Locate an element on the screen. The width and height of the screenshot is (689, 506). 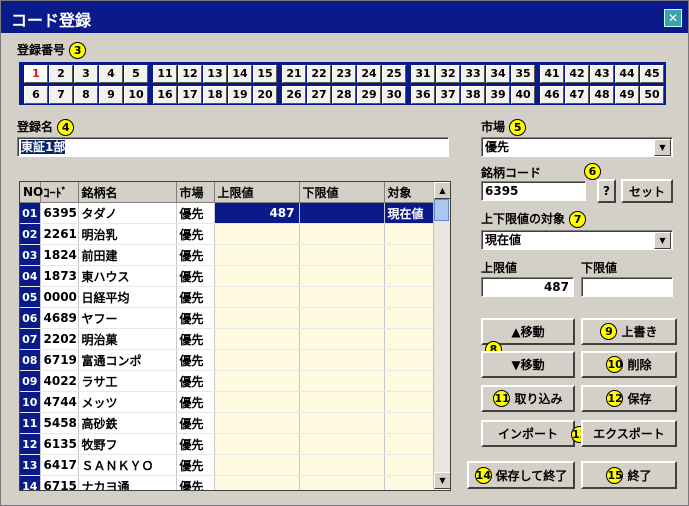
number-button-8: 8 is located at coordinates (86, 95).